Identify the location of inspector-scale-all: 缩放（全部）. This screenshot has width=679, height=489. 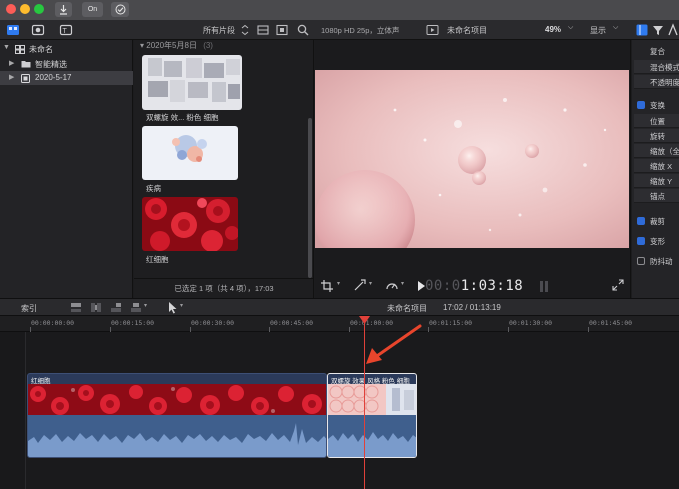
(656, 151).